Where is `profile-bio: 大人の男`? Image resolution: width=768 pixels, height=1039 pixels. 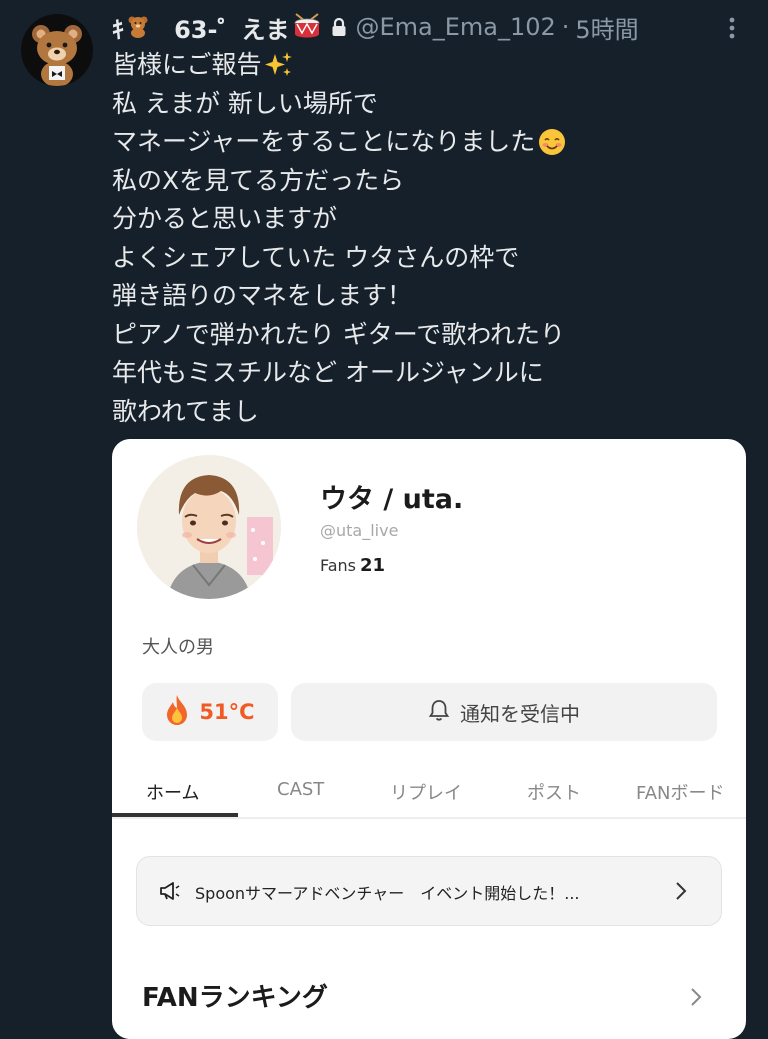
profile-bio: 大人の男 is located at coordinates (178, 647).